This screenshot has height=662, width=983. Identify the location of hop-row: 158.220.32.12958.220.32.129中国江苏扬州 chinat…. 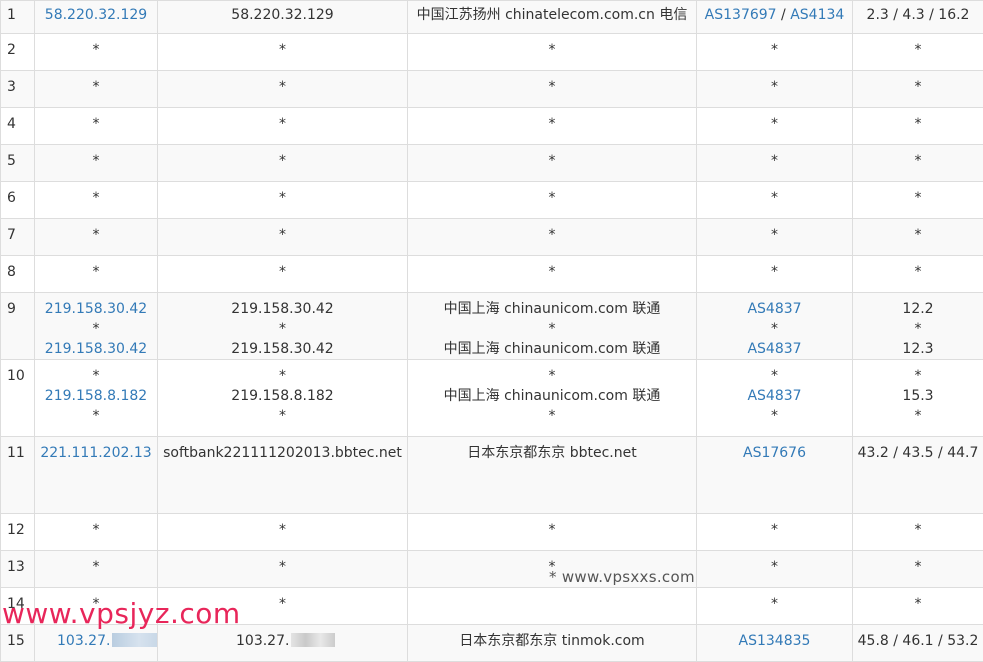
(492, 17).